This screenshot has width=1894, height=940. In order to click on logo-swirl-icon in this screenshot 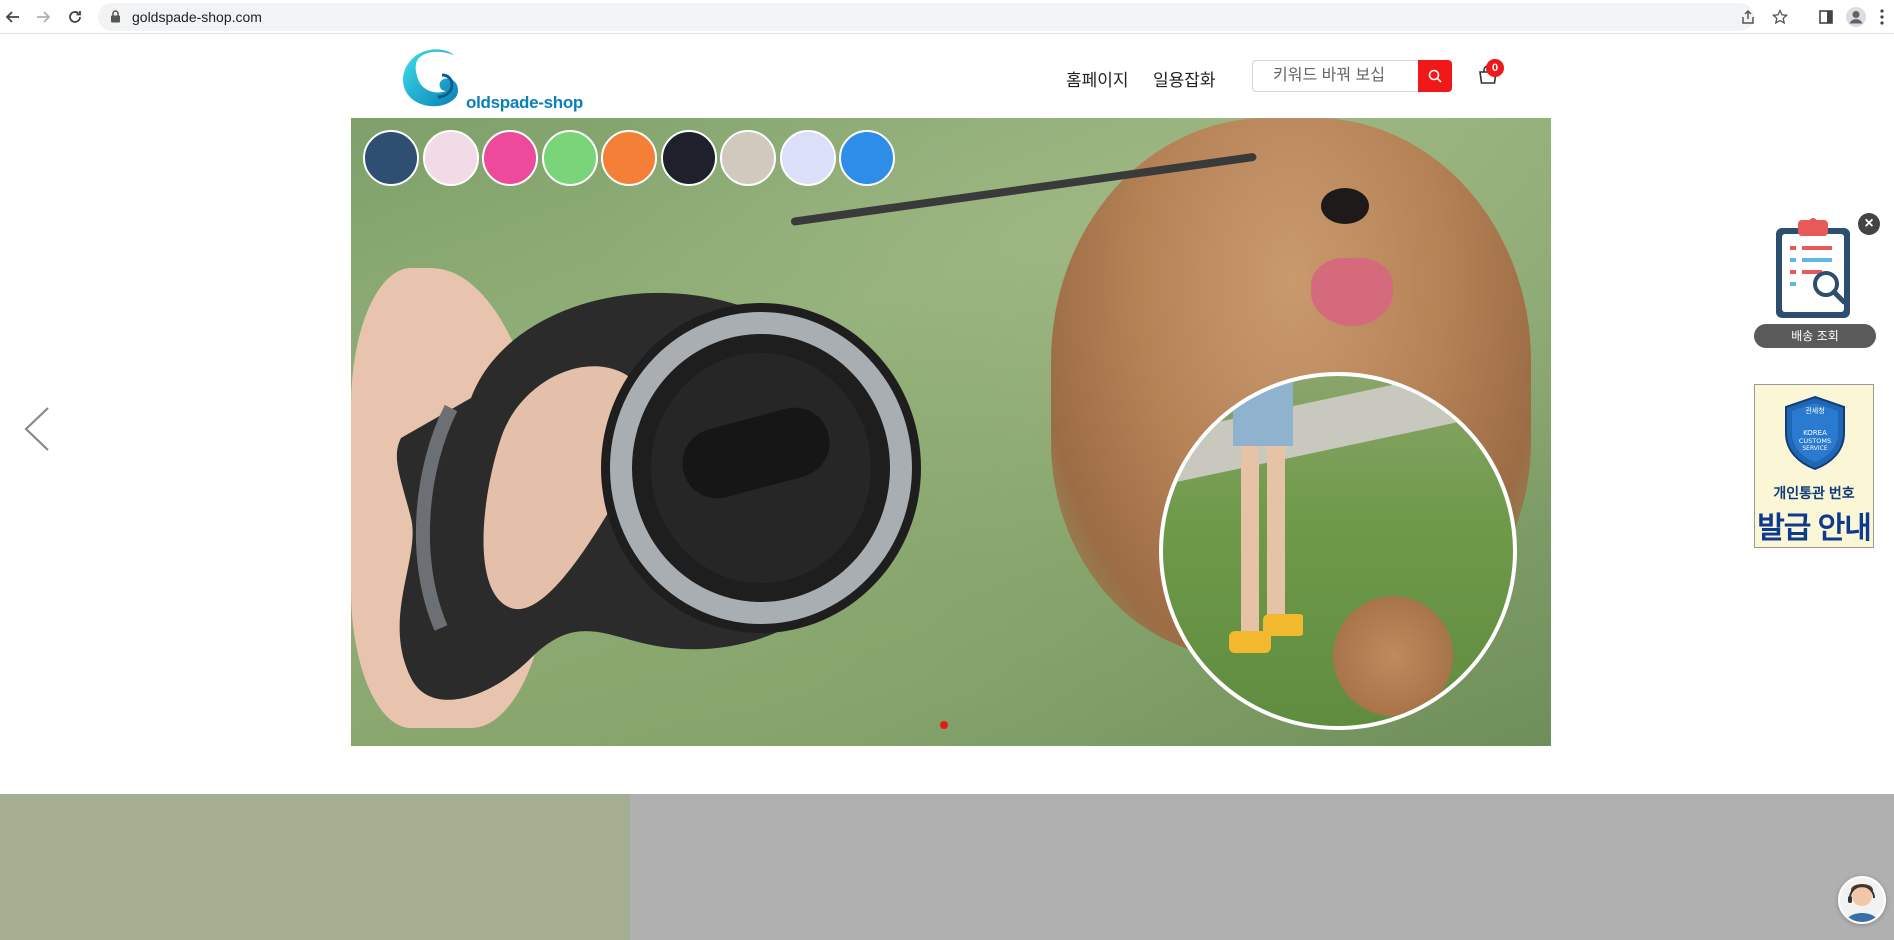, I will do `click(430, 78)`.